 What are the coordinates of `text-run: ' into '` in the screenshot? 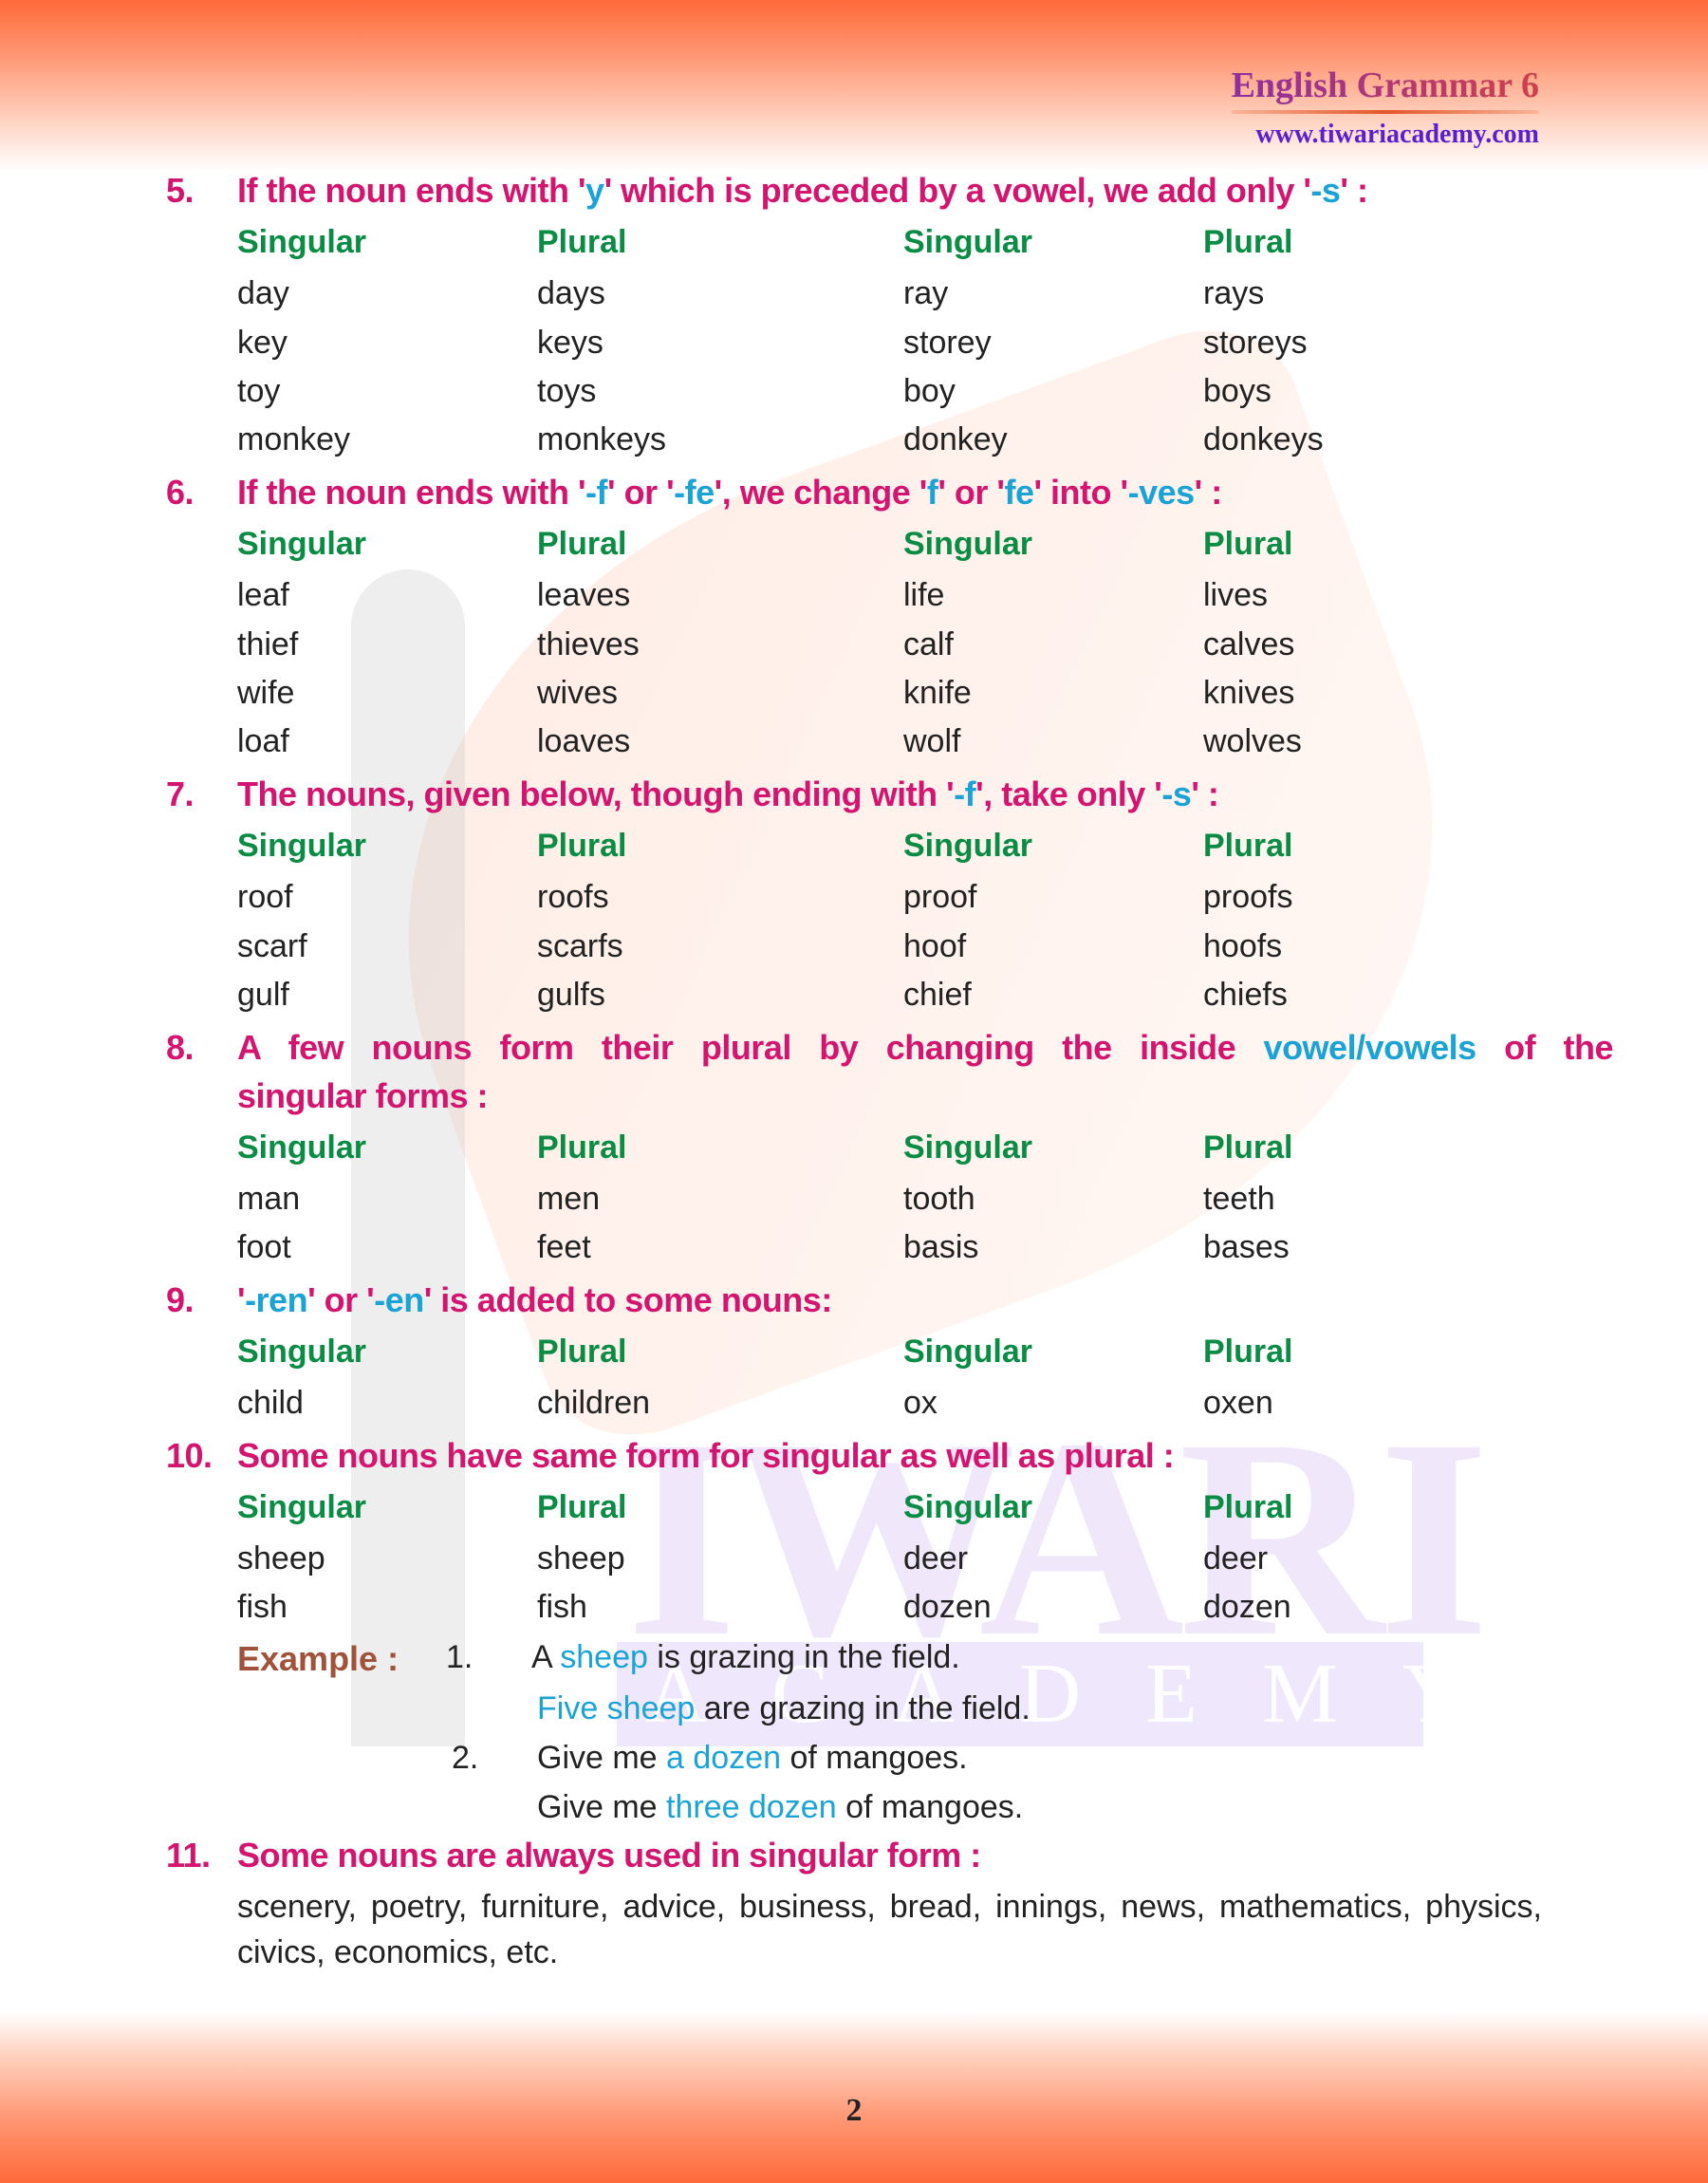 It's located at (1080, 492).